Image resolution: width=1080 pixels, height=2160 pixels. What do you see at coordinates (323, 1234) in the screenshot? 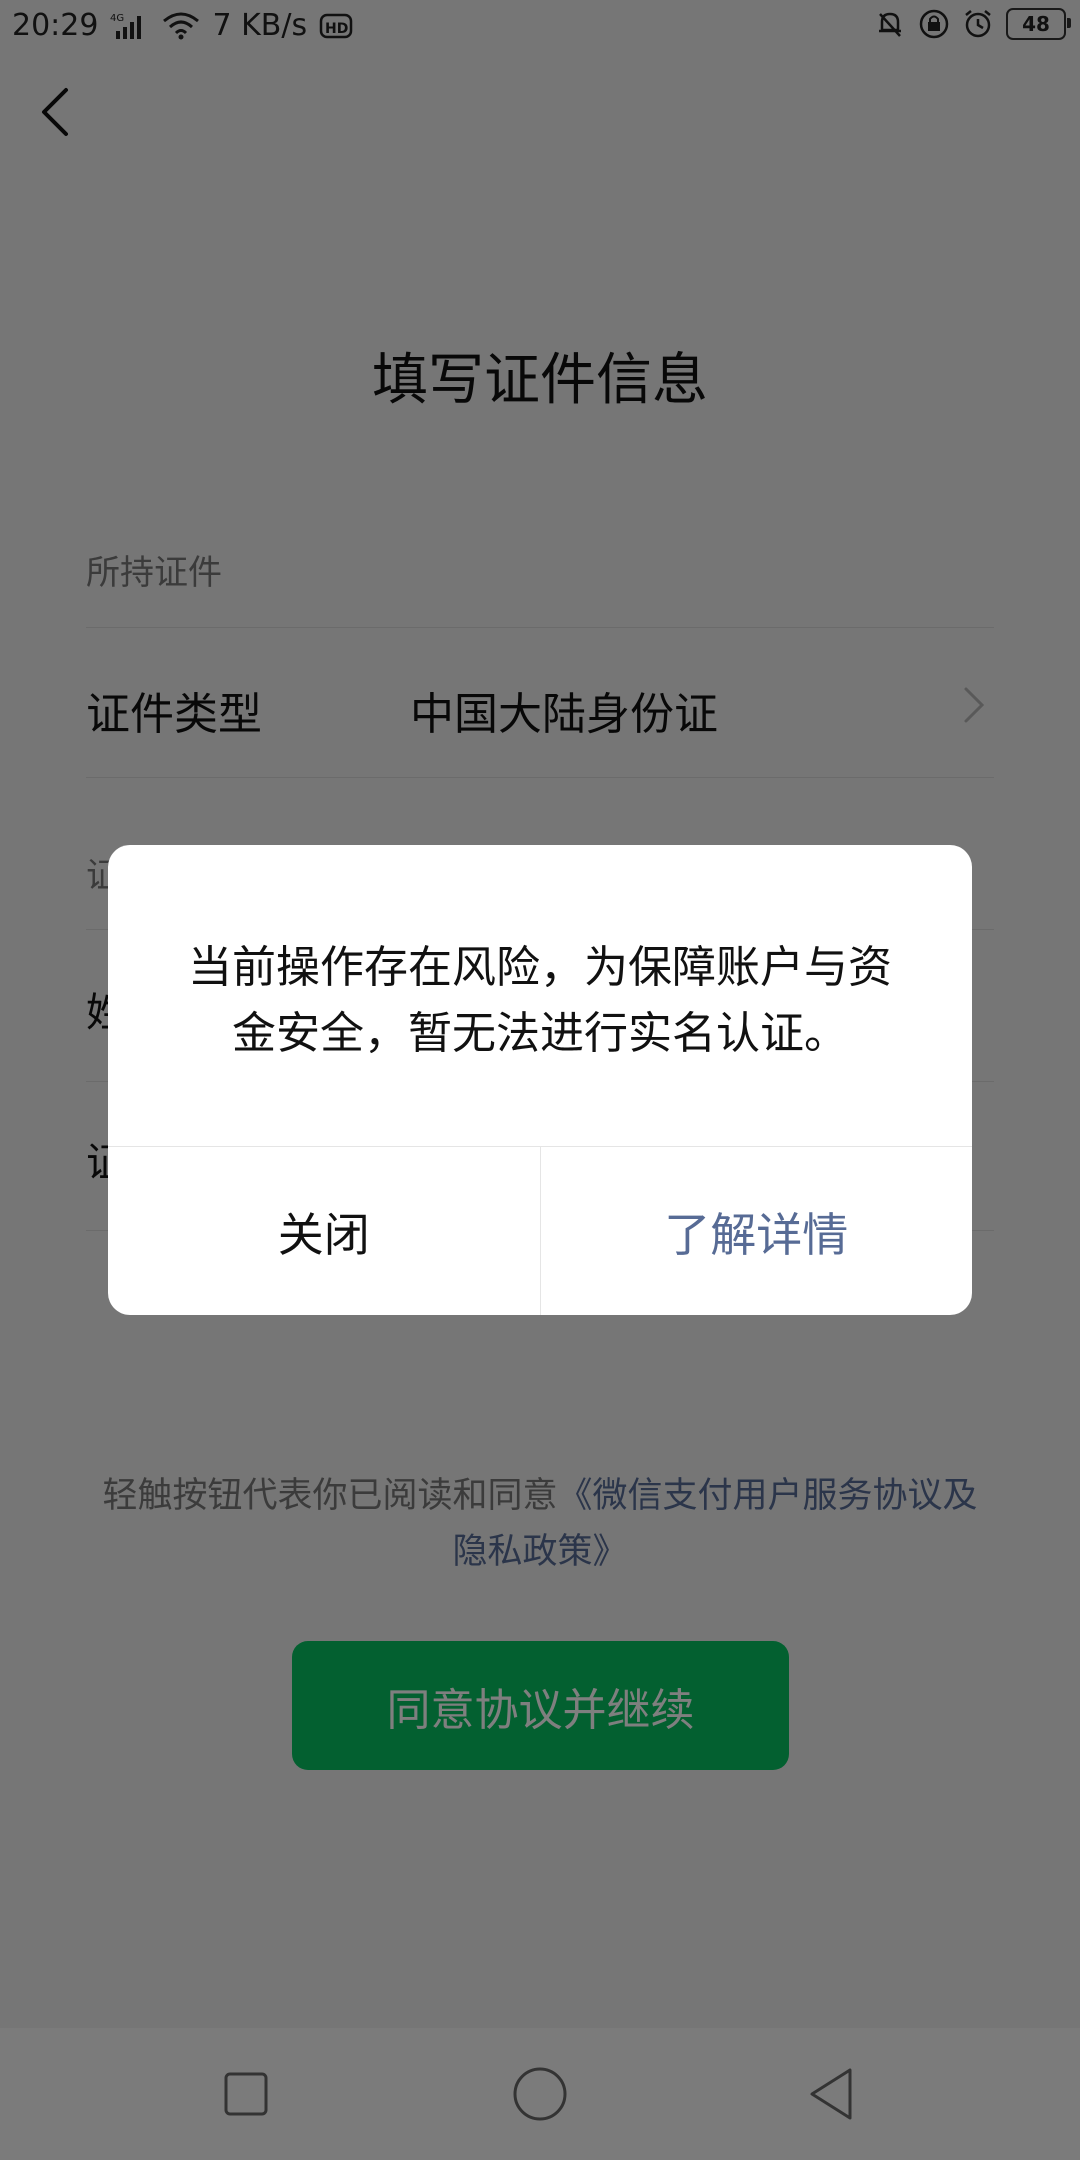
I see `dialog-close-label: 关闭` at bounding box center [323, 1234].